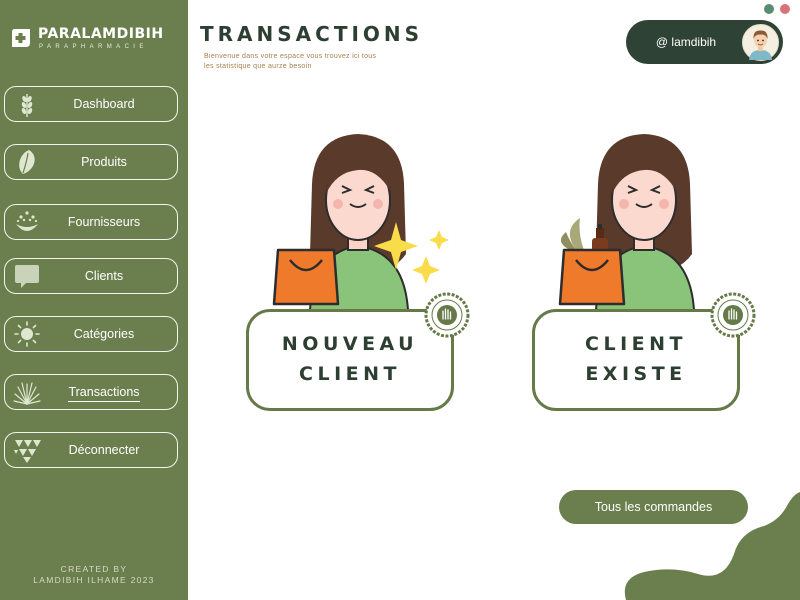 This screenshot has width=800, height=600. Describe the element at coordinates (366, 274) in the screenshot. I see `new-client-card: NOUVEAU CLIENT` at that location.